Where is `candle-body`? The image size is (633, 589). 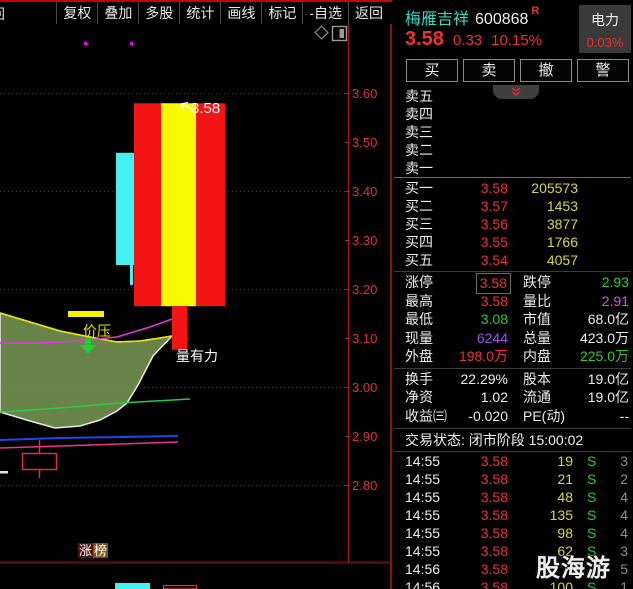 candle-body is located at coordinates (125, 208).